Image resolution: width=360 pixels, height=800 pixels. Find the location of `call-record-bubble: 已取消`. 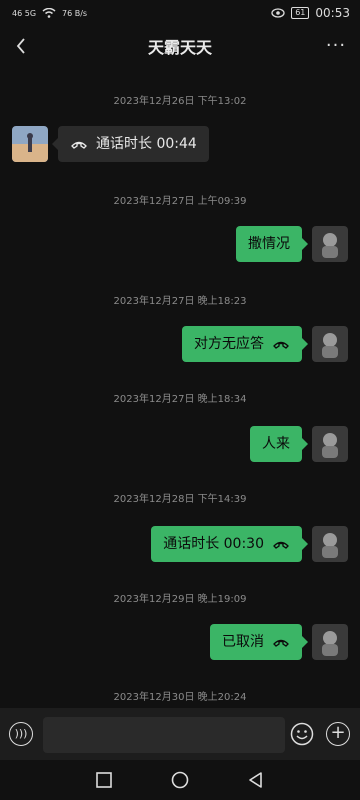

call-record-bubble: 已取消 is located at coordinates (259, 642).